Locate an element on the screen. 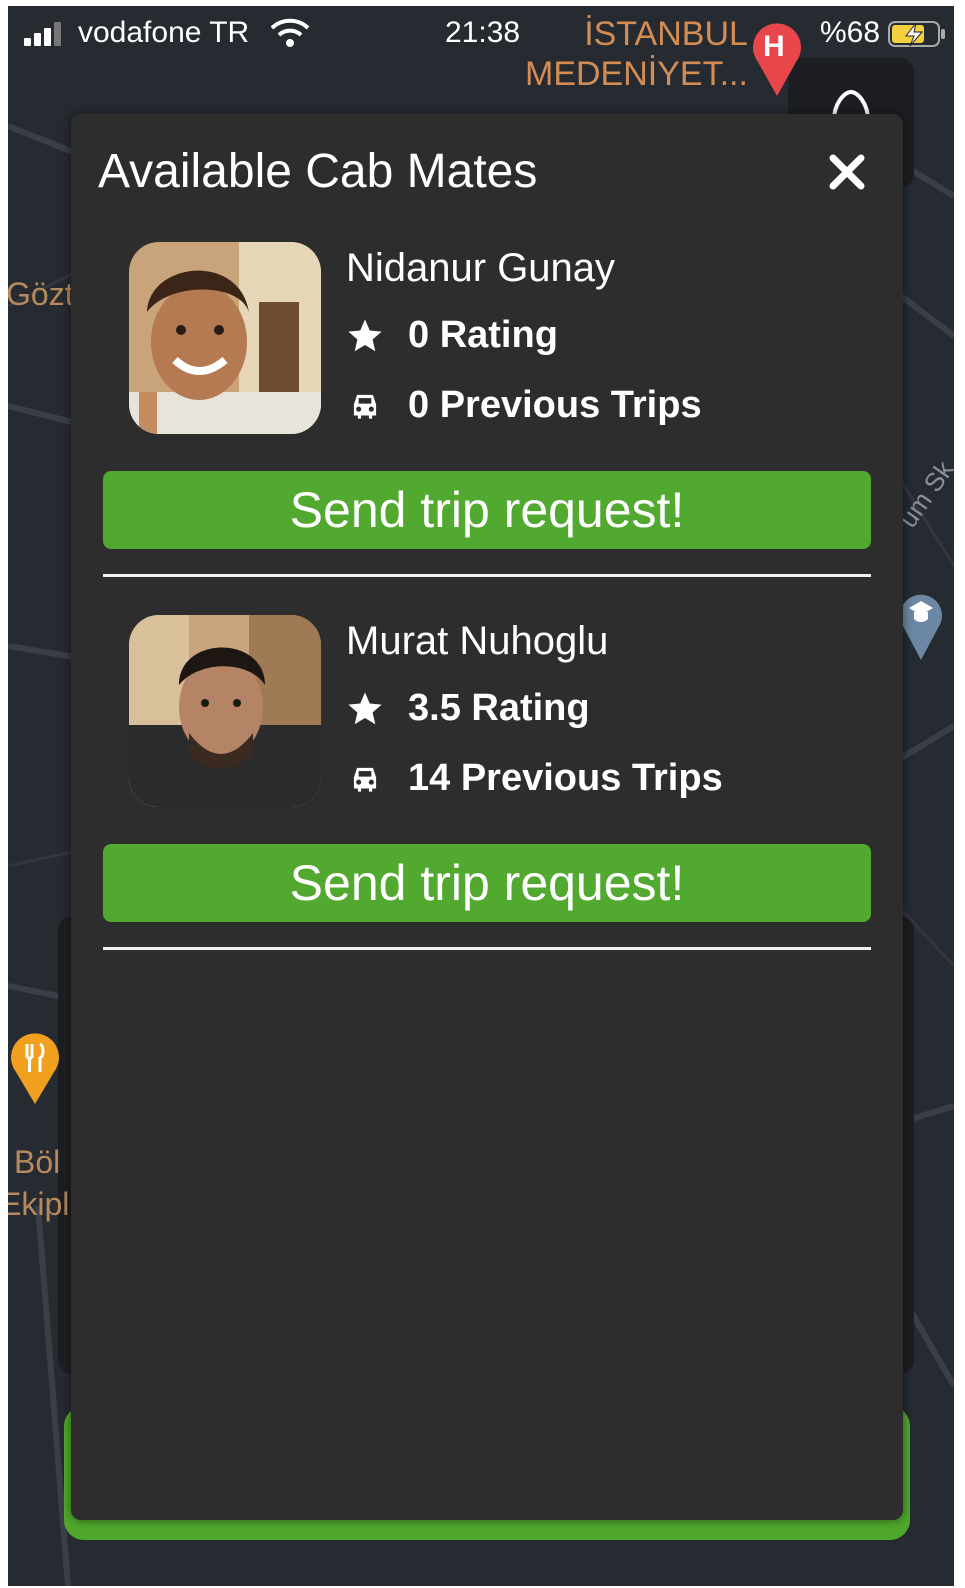  mate-name: Nidanur Gunay is located at coordinates (481, 268).